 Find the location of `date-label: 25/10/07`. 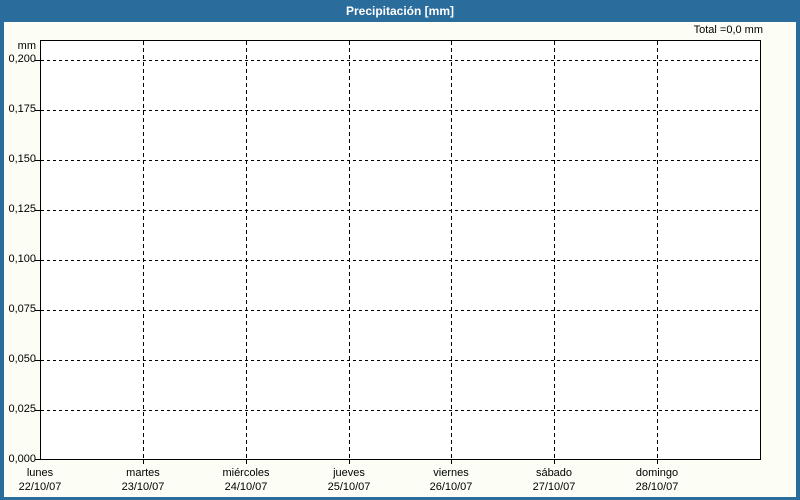

date-label: 25/10/07 is located at coordinates (349, 487).